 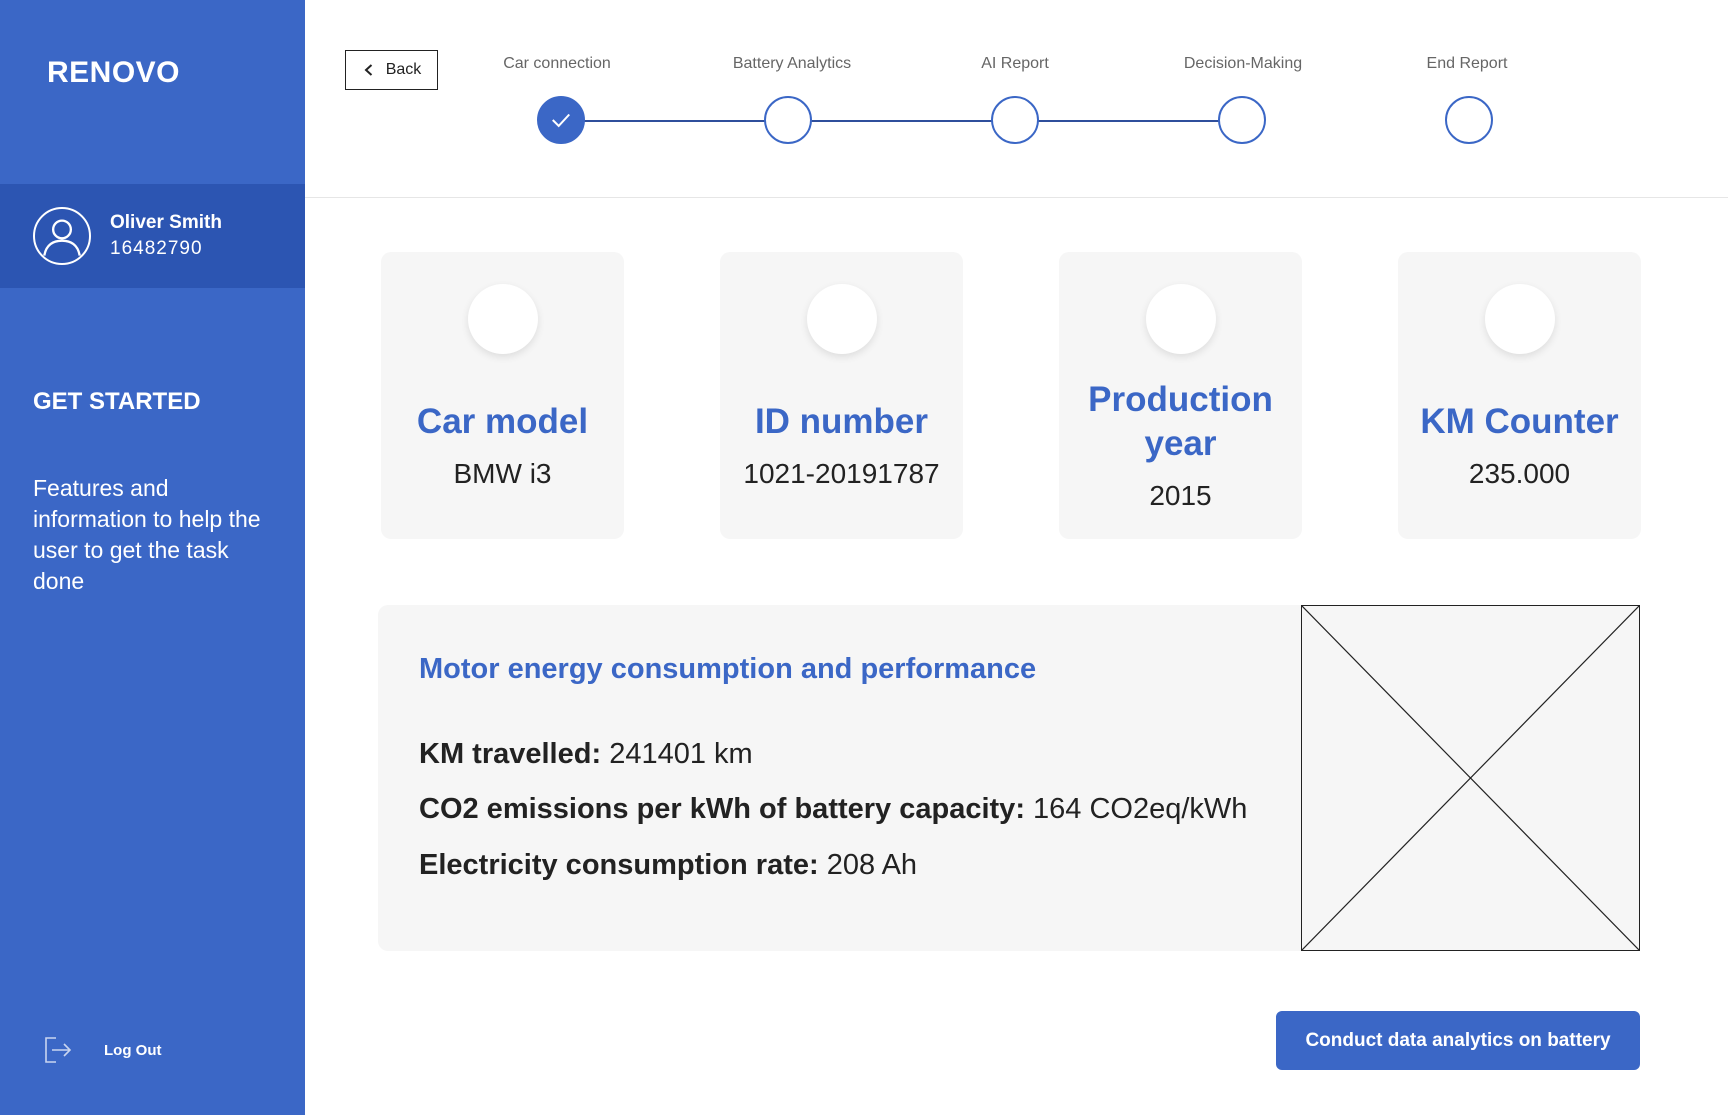 What do you see at coordinates (1016, 197) in the screenshot?
I see `header-divider` at bounding box center [1016, 197].